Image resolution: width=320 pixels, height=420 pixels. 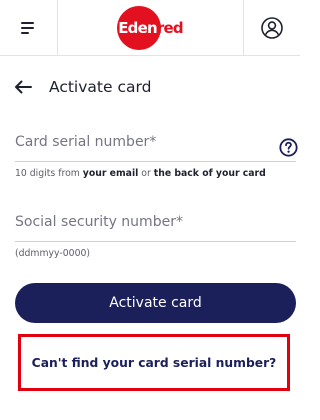 I want to click on helper-mid: or, so click(x=146, y=173).